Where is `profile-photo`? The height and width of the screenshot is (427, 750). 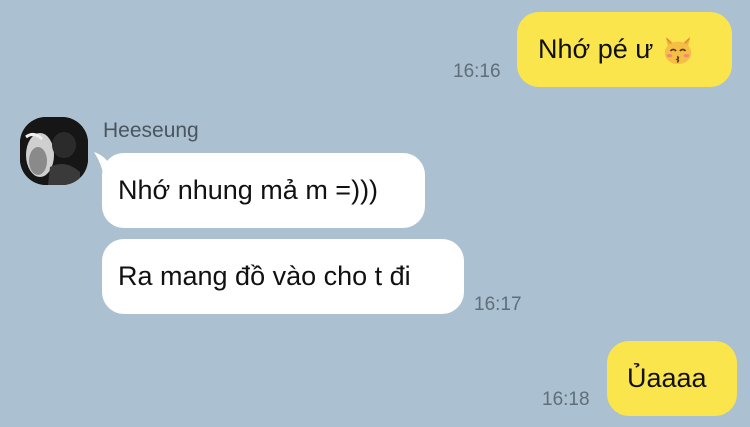
profile-photo is located at coordinates (54, 151).